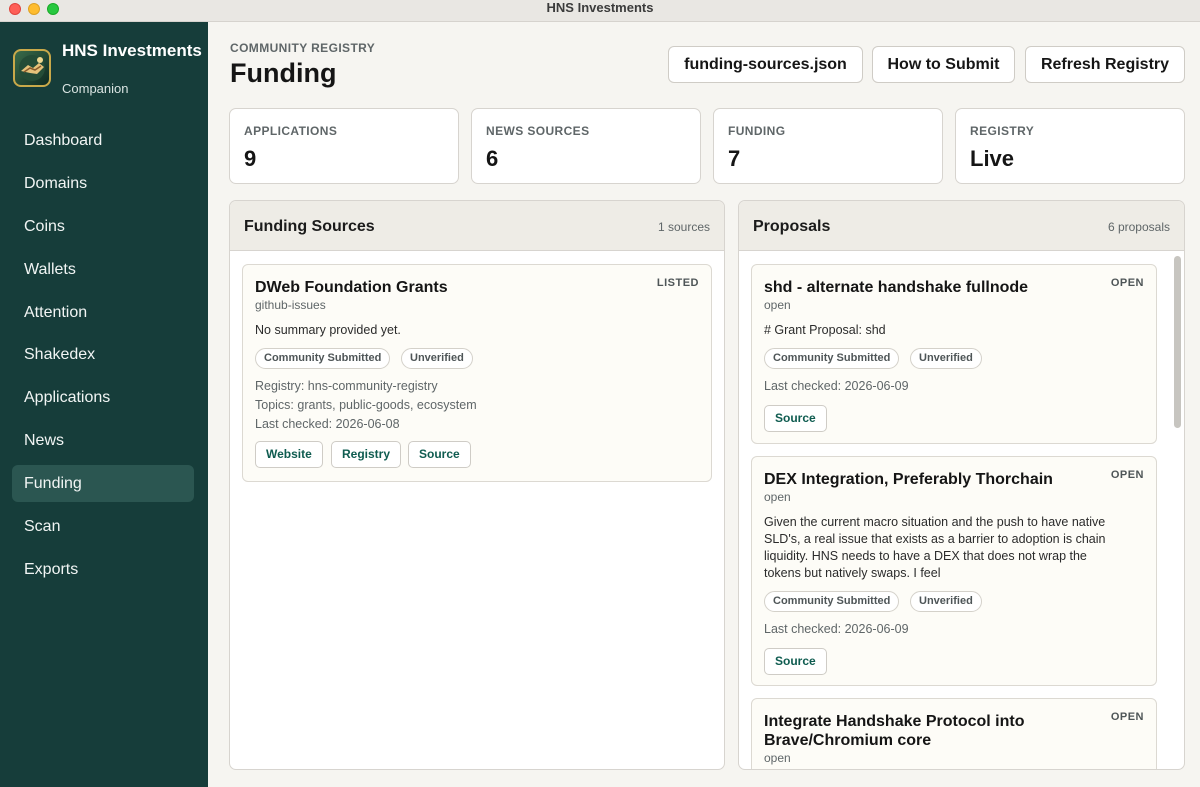 This screenshot has width=1200, height=787. Describe the element at coordinates (961, 226) in the screenshot. I see `panel-header: Proposals 6 proposals` at that location.